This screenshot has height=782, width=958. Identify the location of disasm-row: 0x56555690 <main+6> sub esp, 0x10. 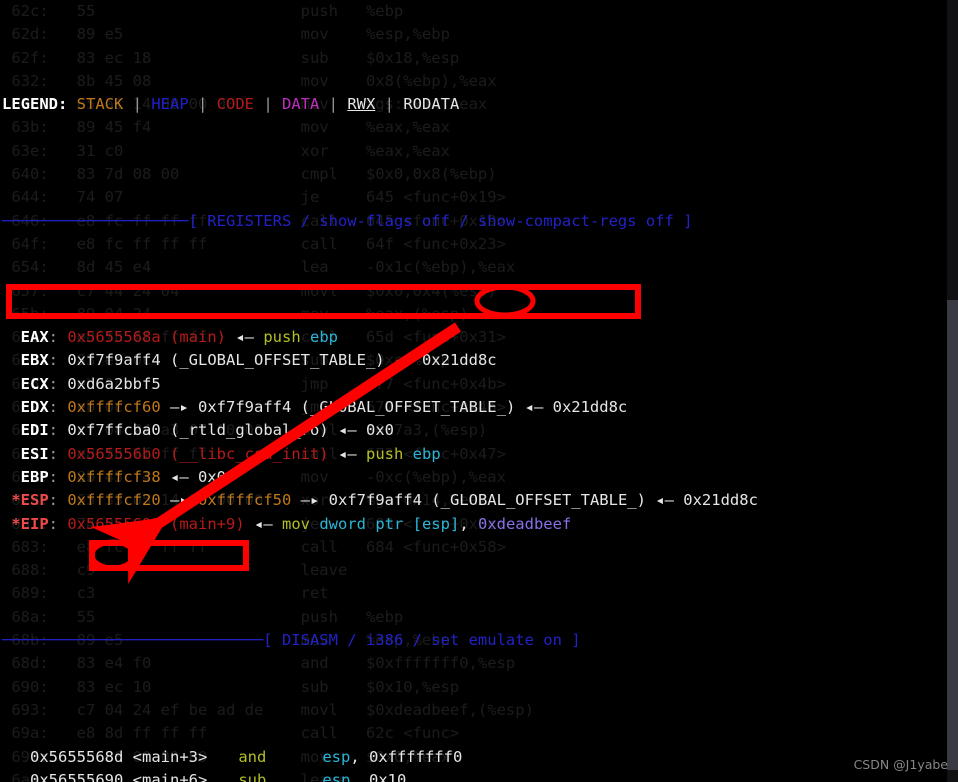
(479, 775).